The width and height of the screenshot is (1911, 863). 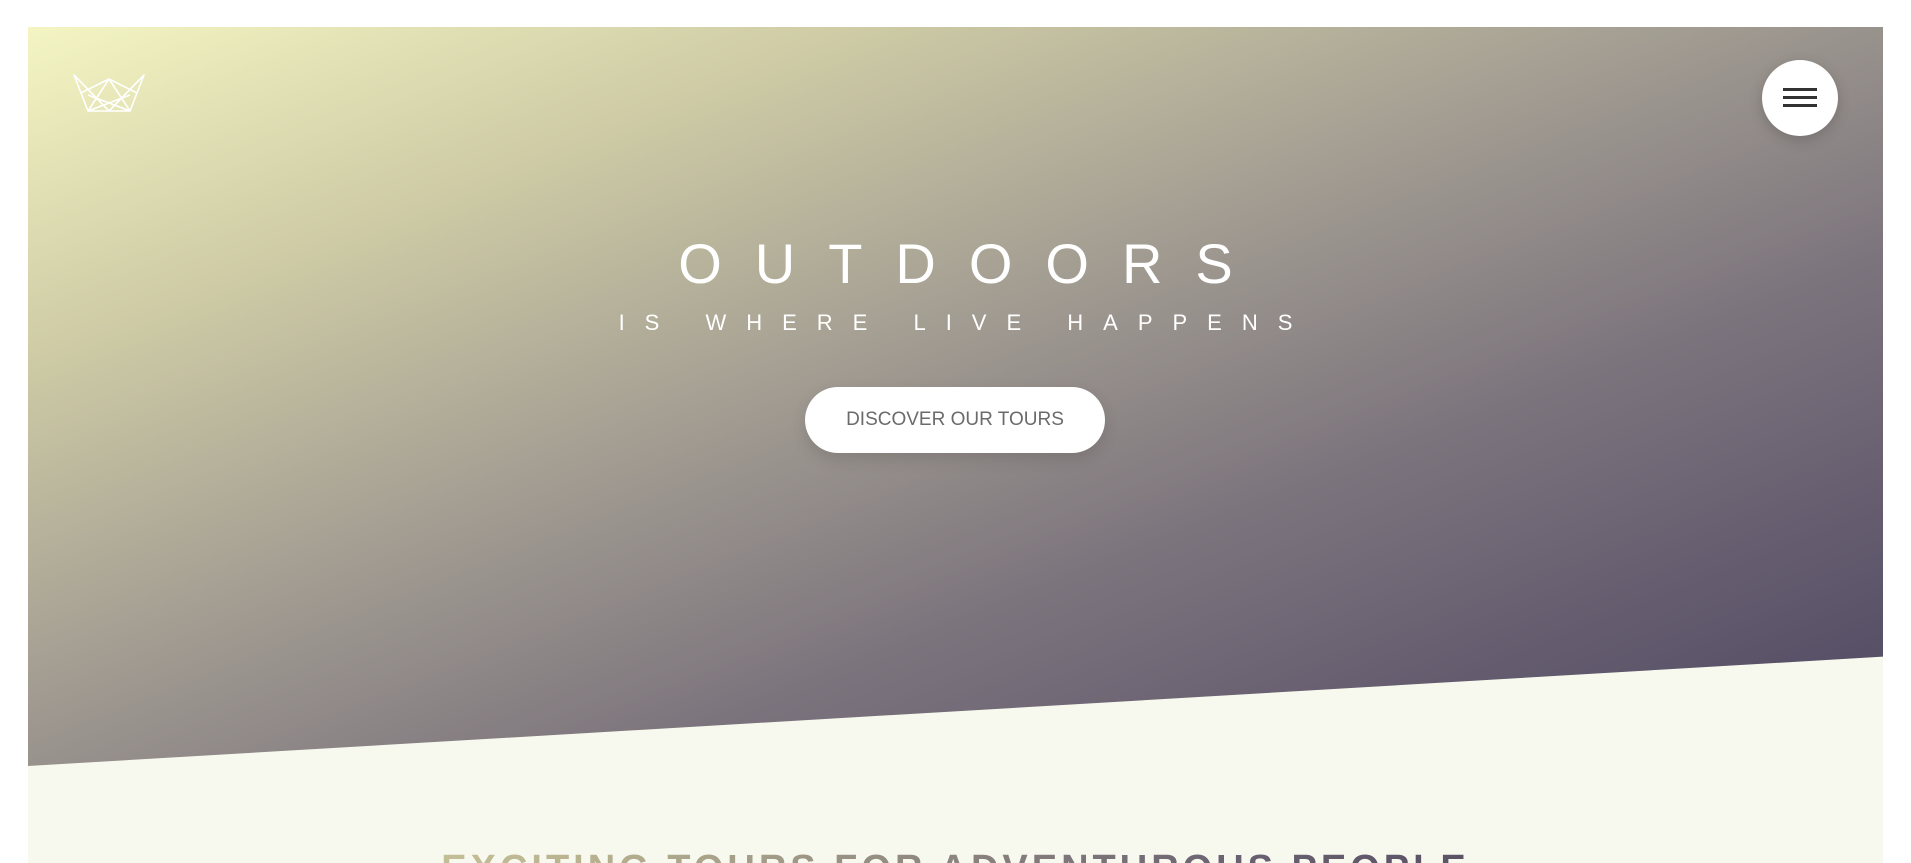 I want to click on hamburger-menu-icon, so click(x=1800, y=98).